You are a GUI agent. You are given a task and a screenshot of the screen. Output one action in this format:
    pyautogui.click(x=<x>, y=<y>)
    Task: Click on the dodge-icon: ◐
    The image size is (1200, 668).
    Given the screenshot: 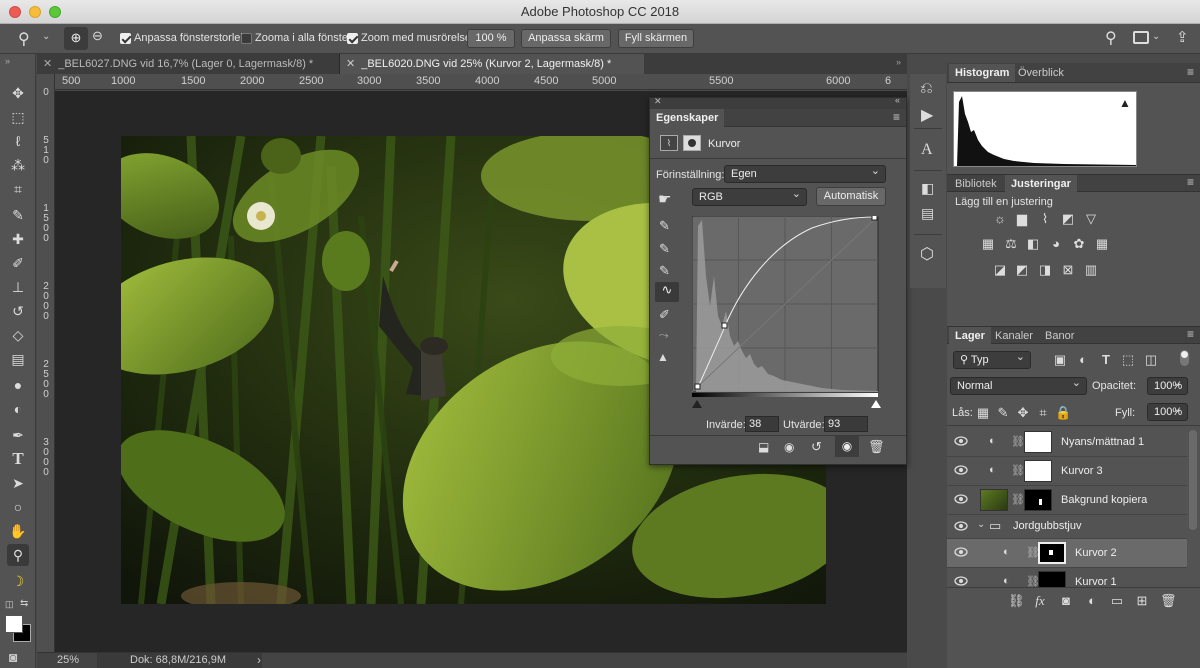 What is the action you would take?
    pyautogui.click(x=18, y=409)
    